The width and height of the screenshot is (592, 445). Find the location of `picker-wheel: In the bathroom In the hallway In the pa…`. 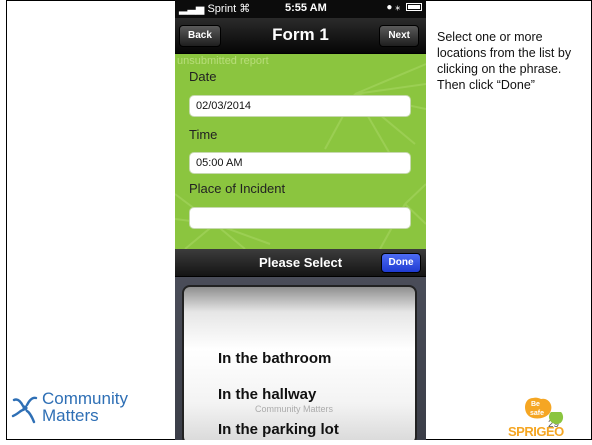

picker-wheel: In the bathroom In the hallway In the pa… is located at coordinates (299, 362).